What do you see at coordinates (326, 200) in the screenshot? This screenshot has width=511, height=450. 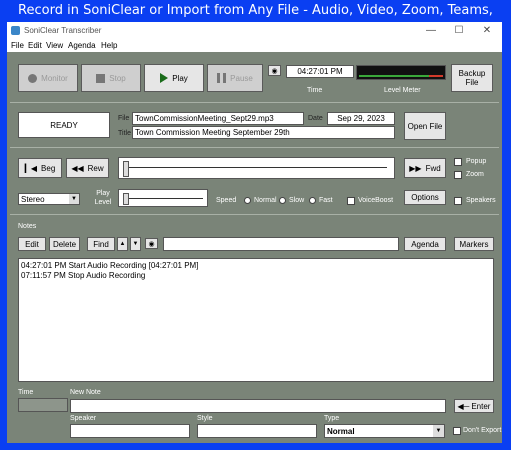 I see `speed-fast-label: Fast` at bounding box center [326, 200].